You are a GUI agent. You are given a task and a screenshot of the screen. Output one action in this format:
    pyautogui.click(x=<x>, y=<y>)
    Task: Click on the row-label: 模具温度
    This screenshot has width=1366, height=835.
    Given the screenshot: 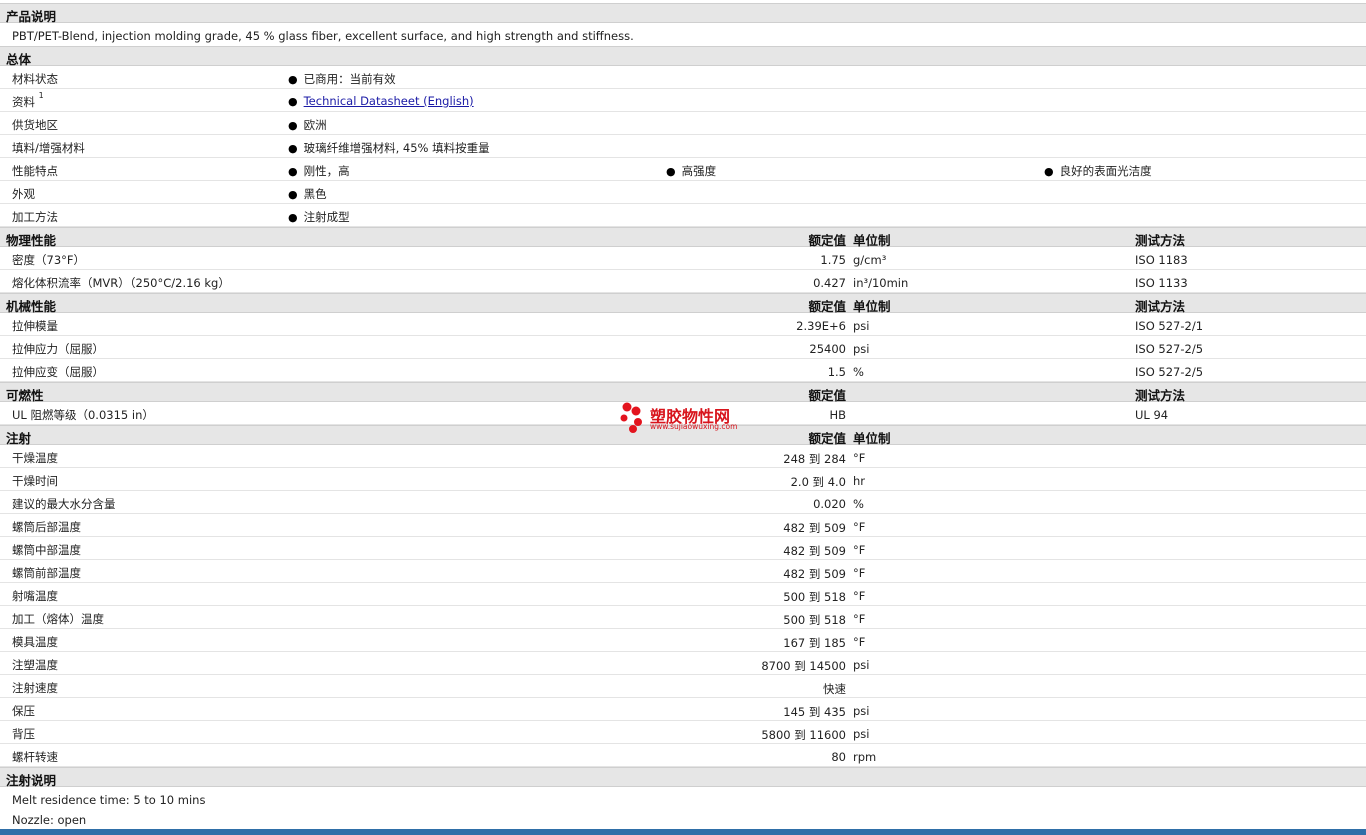 What is the action you would take?
    pyautogui.click(x=35, y=642)
    